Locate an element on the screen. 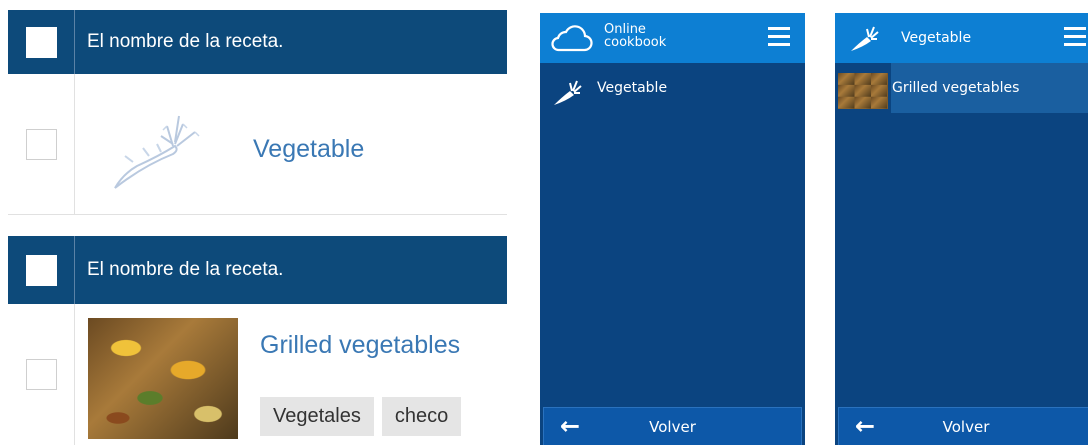 The image size is (1088, 445). list-item-label: Vegetable is located at coordinates (632, 88).